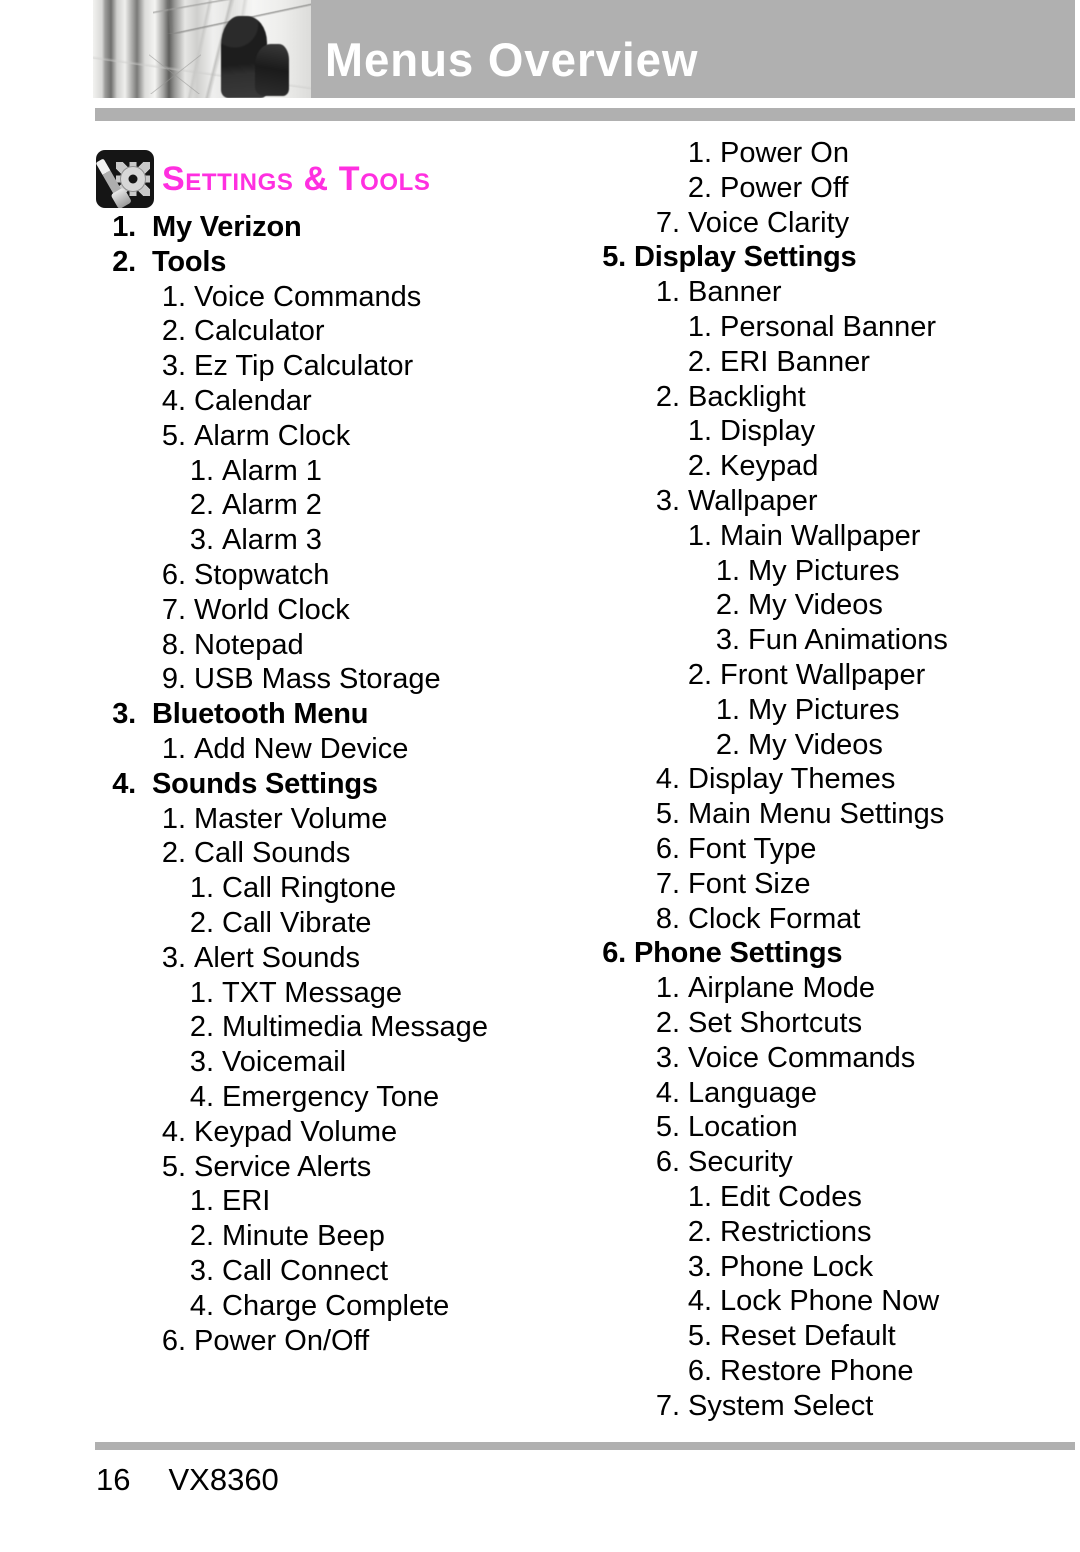 The image size is (1080, 1552). I want to click on menu-item-label: Service Alerts, so click(283, 1166).